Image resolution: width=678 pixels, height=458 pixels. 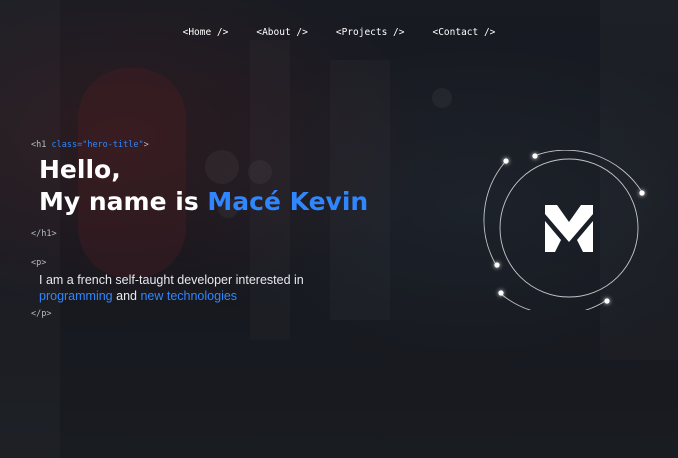 I want to click on new-technologies-link: new technologies, so click(x=188, y=296).